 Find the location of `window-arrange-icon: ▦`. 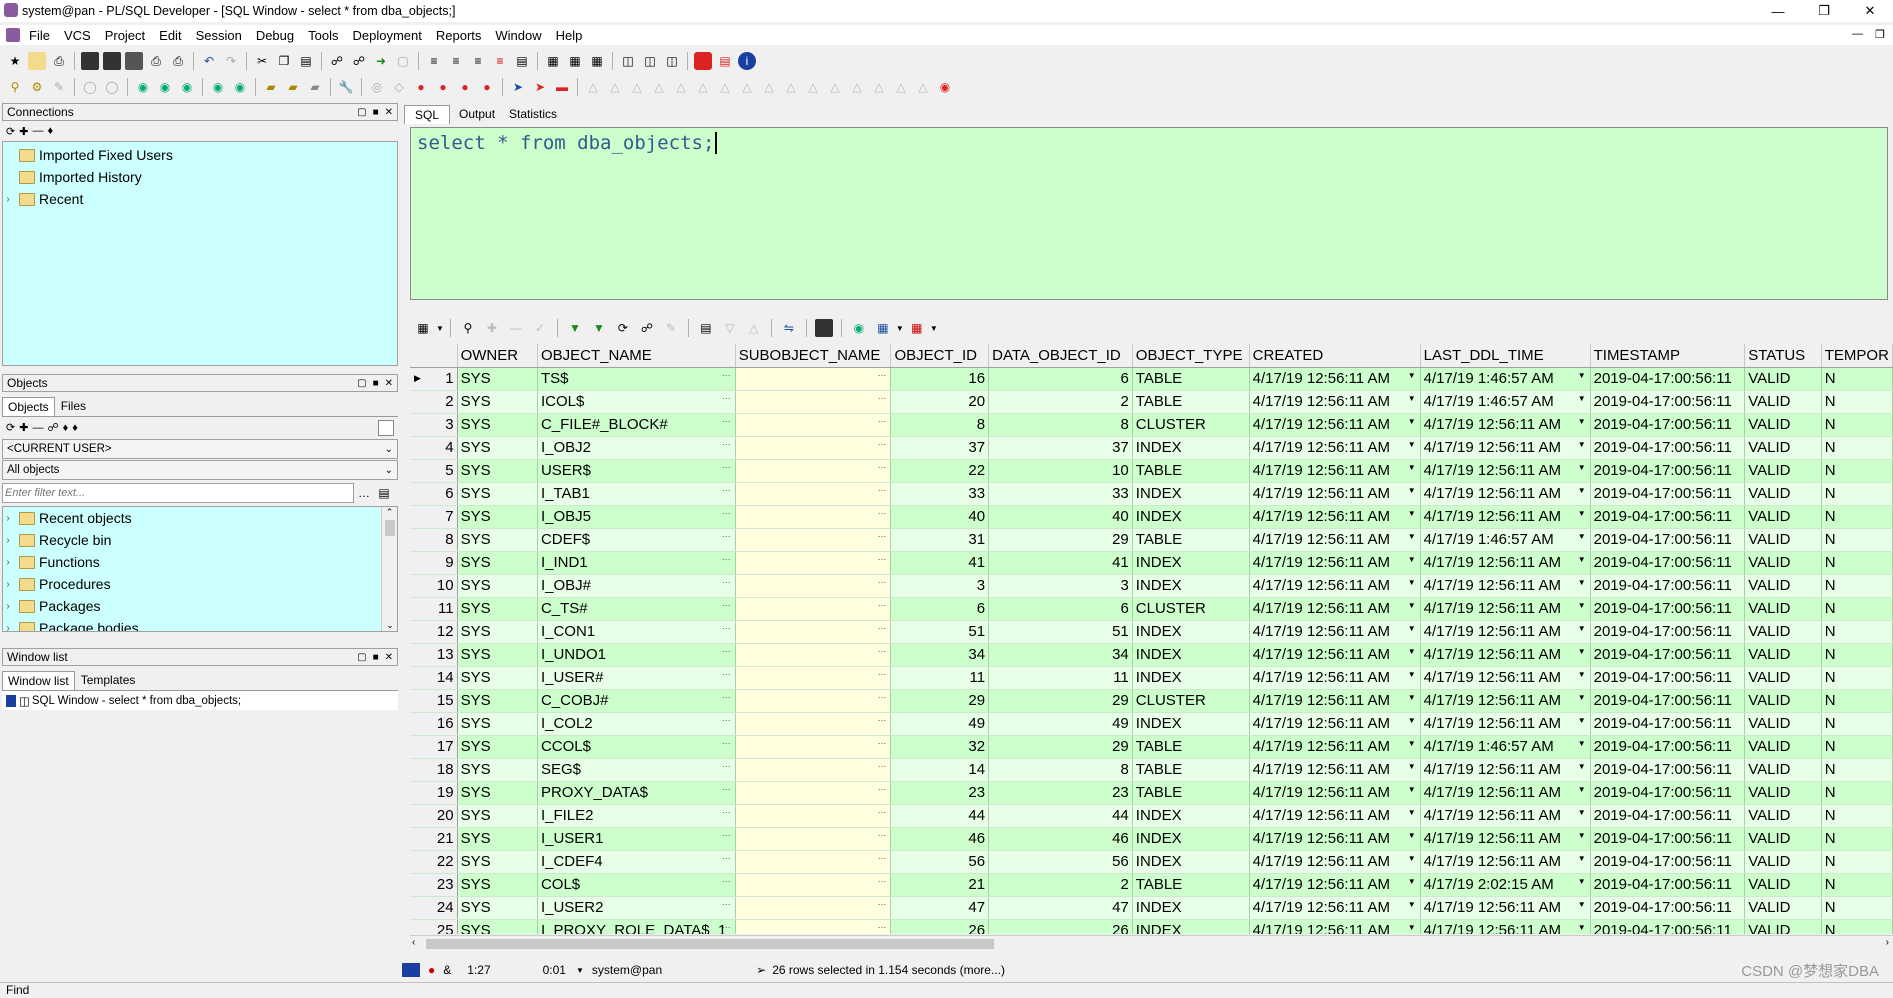

window-arrange-icon: ▦ is located at coordinates (597, 61).